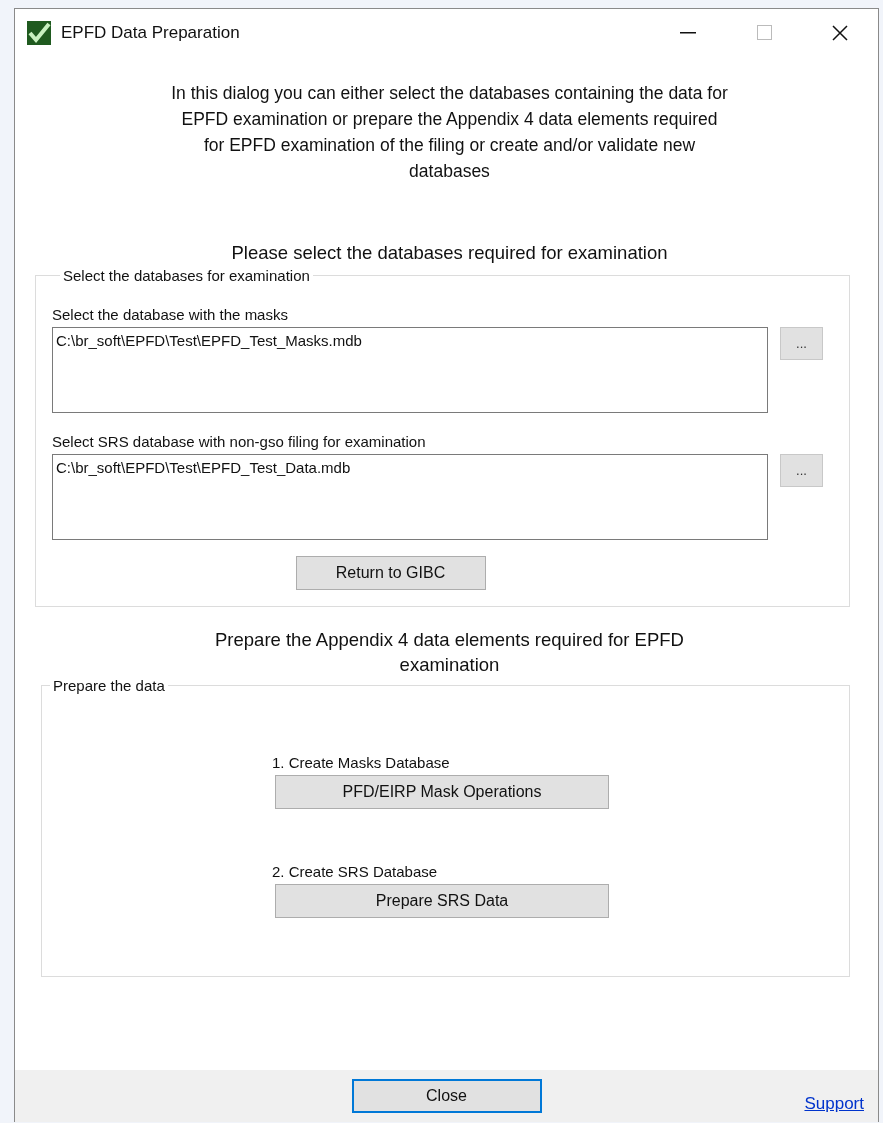 The image size is (883, 1123). Describe the element at coordinates (170, 314) in the screenshot. I see `field-label: Select the database with the masks` at that location.